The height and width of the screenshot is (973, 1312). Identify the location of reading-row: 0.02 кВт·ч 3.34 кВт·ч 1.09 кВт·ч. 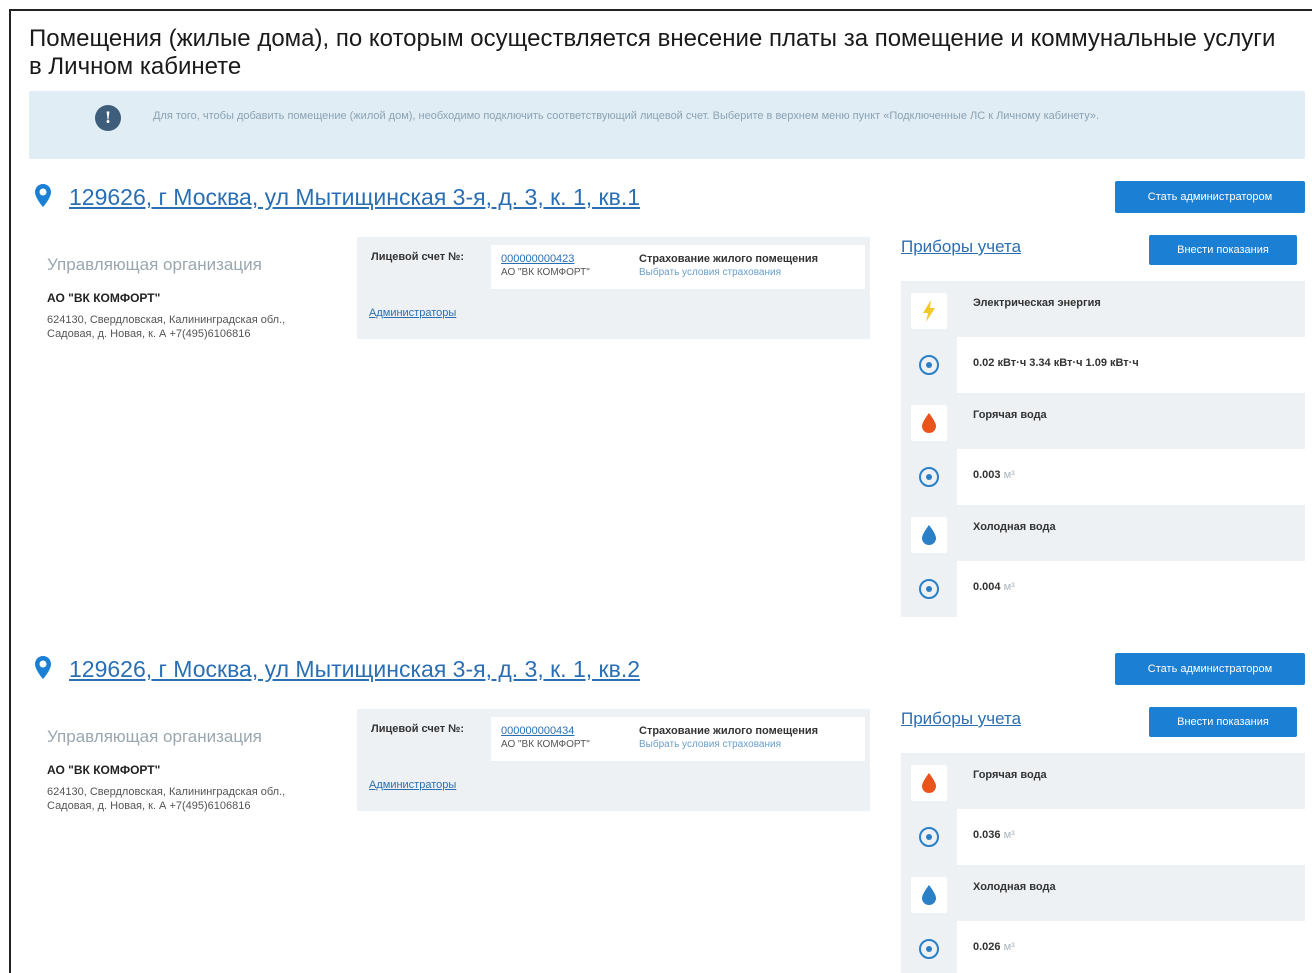
(1103, 365).